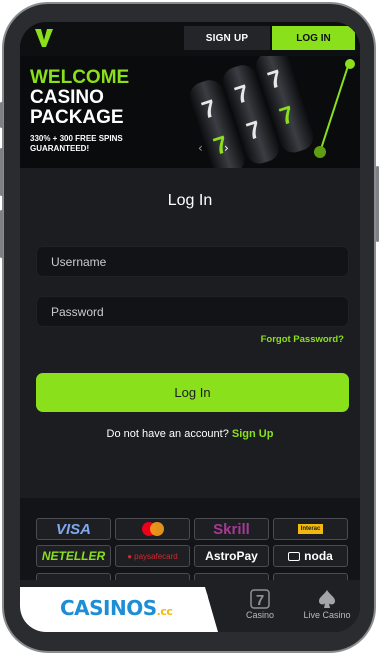 This screenshot has height=657, width=380. I want to click on mastercard-logo, so click(152, 529).